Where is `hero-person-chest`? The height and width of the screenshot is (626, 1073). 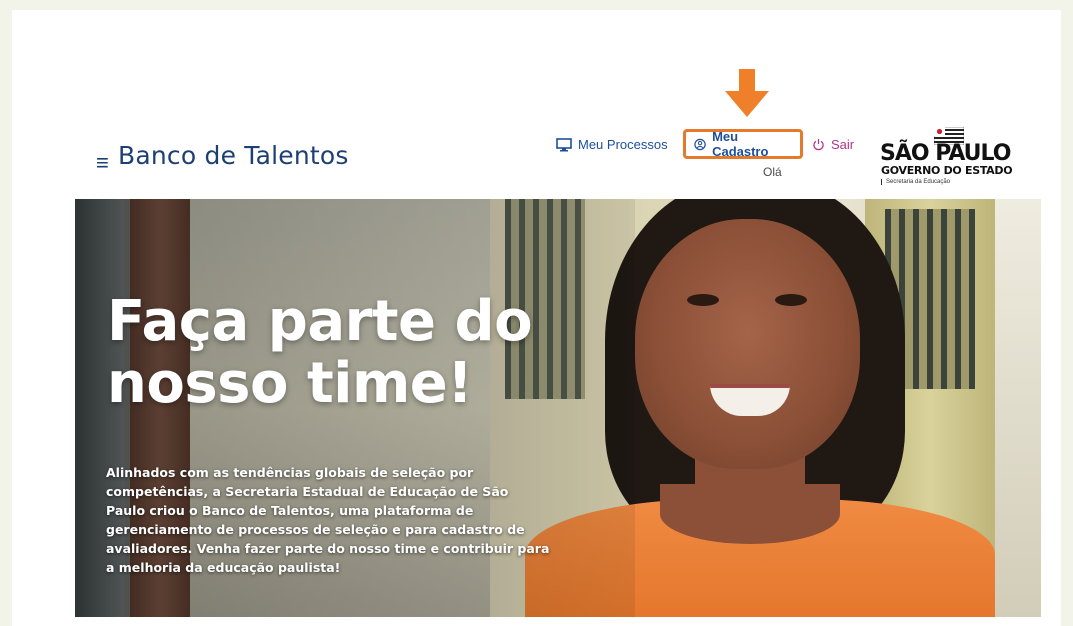 hero-person-chest is located at coordinates (750, 514).